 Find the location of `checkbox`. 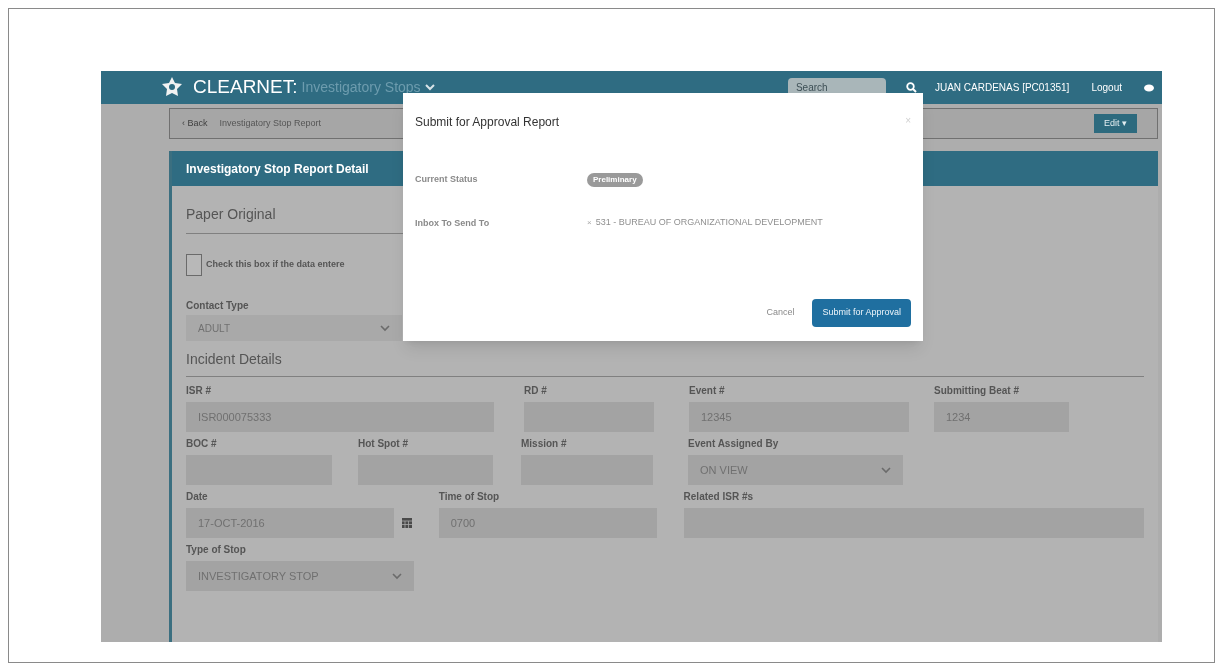

checkbox is located at coordinates (194, 265).